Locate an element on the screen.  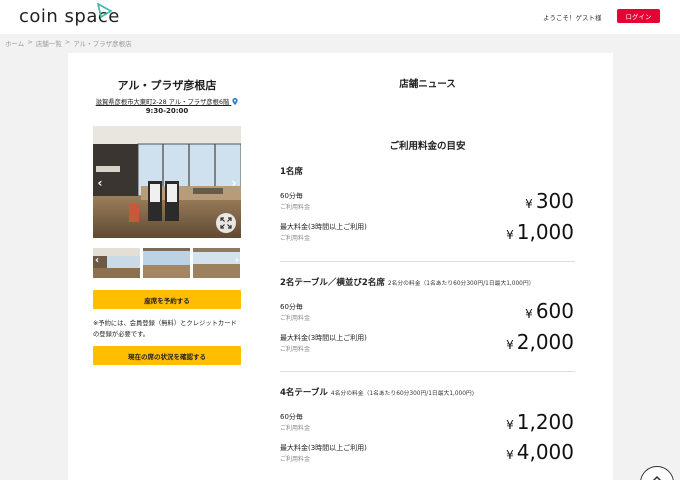
pricing-section-title: 1名席 is located at coordinates (291, 171).